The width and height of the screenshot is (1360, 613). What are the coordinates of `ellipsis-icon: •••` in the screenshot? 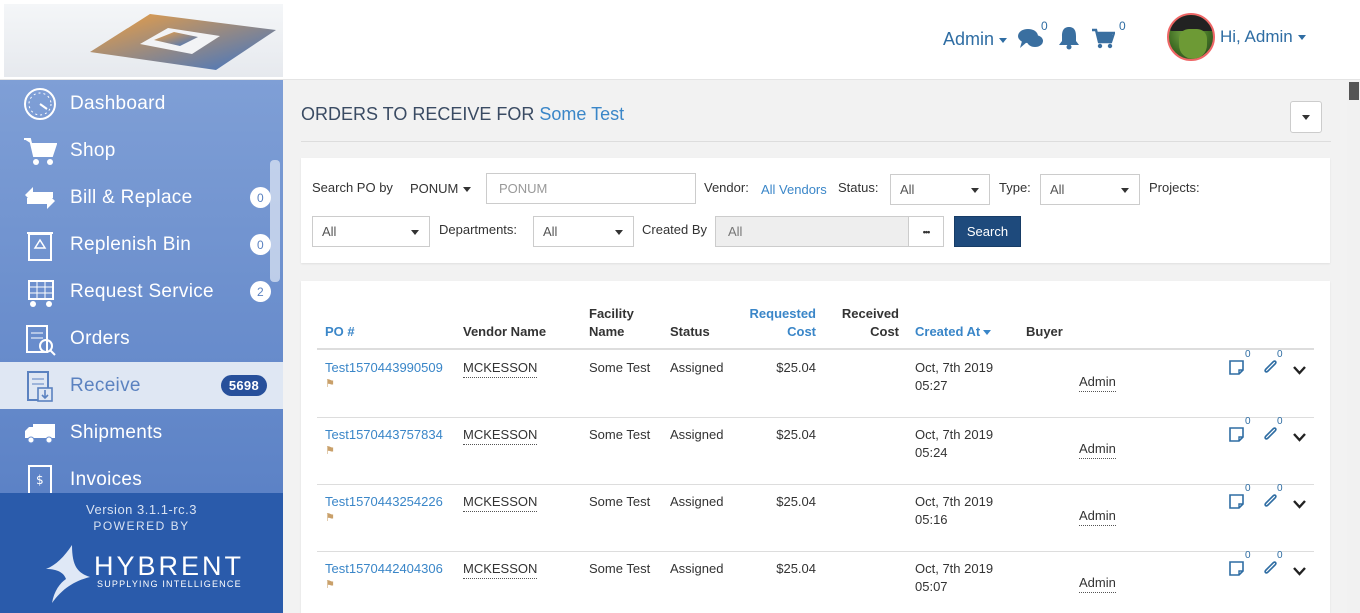 It's located at (926, 231).